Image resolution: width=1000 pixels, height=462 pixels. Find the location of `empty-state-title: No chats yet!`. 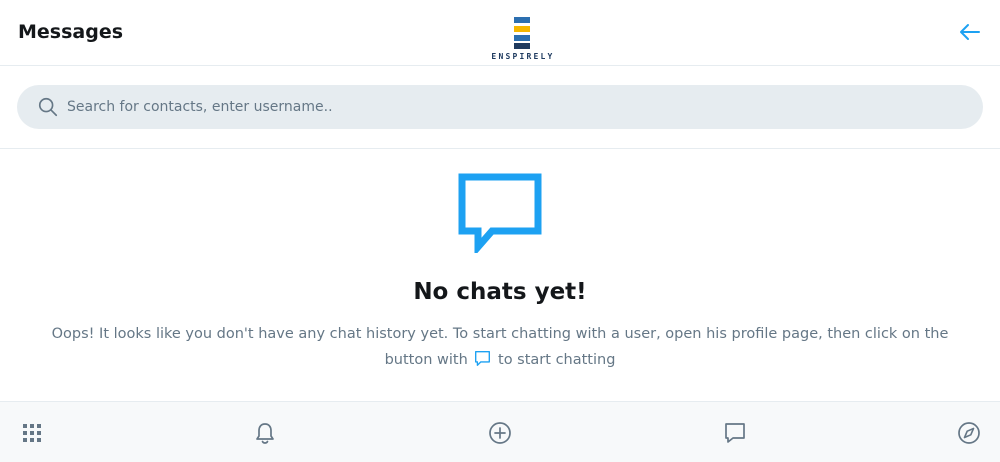

empty-state-title: No chats yet! is located at coordinates (500, 292).